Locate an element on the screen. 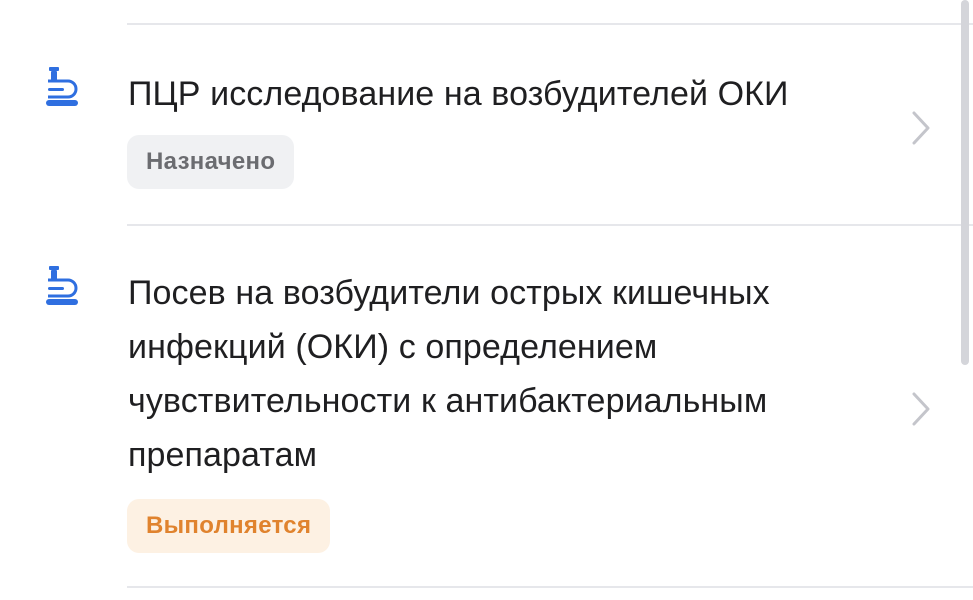  item-title-line: чувствительности к антибактериальным is located at coordinates (448, 401).